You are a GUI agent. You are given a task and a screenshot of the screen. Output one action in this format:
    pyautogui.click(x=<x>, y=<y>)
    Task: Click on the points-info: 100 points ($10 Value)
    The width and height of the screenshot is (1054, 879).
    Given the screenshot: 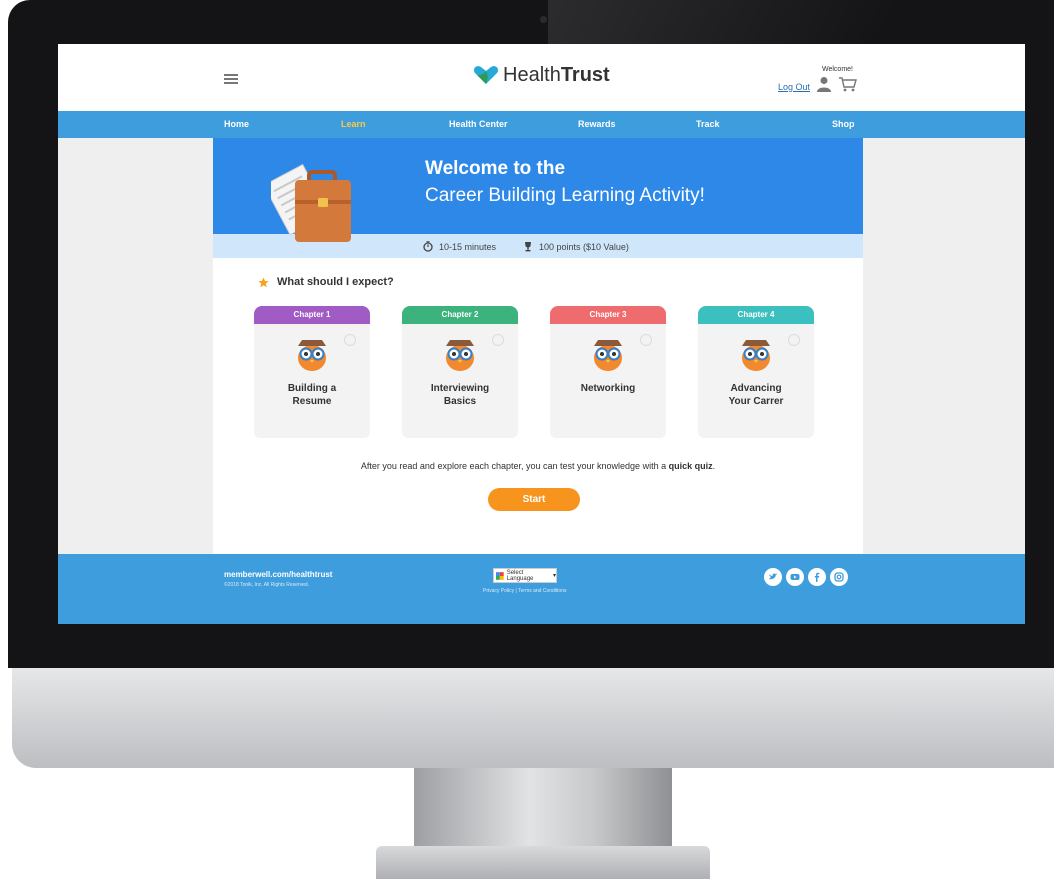 What is the action you would take?
    pyautogui.click(x=576, y=246)
    